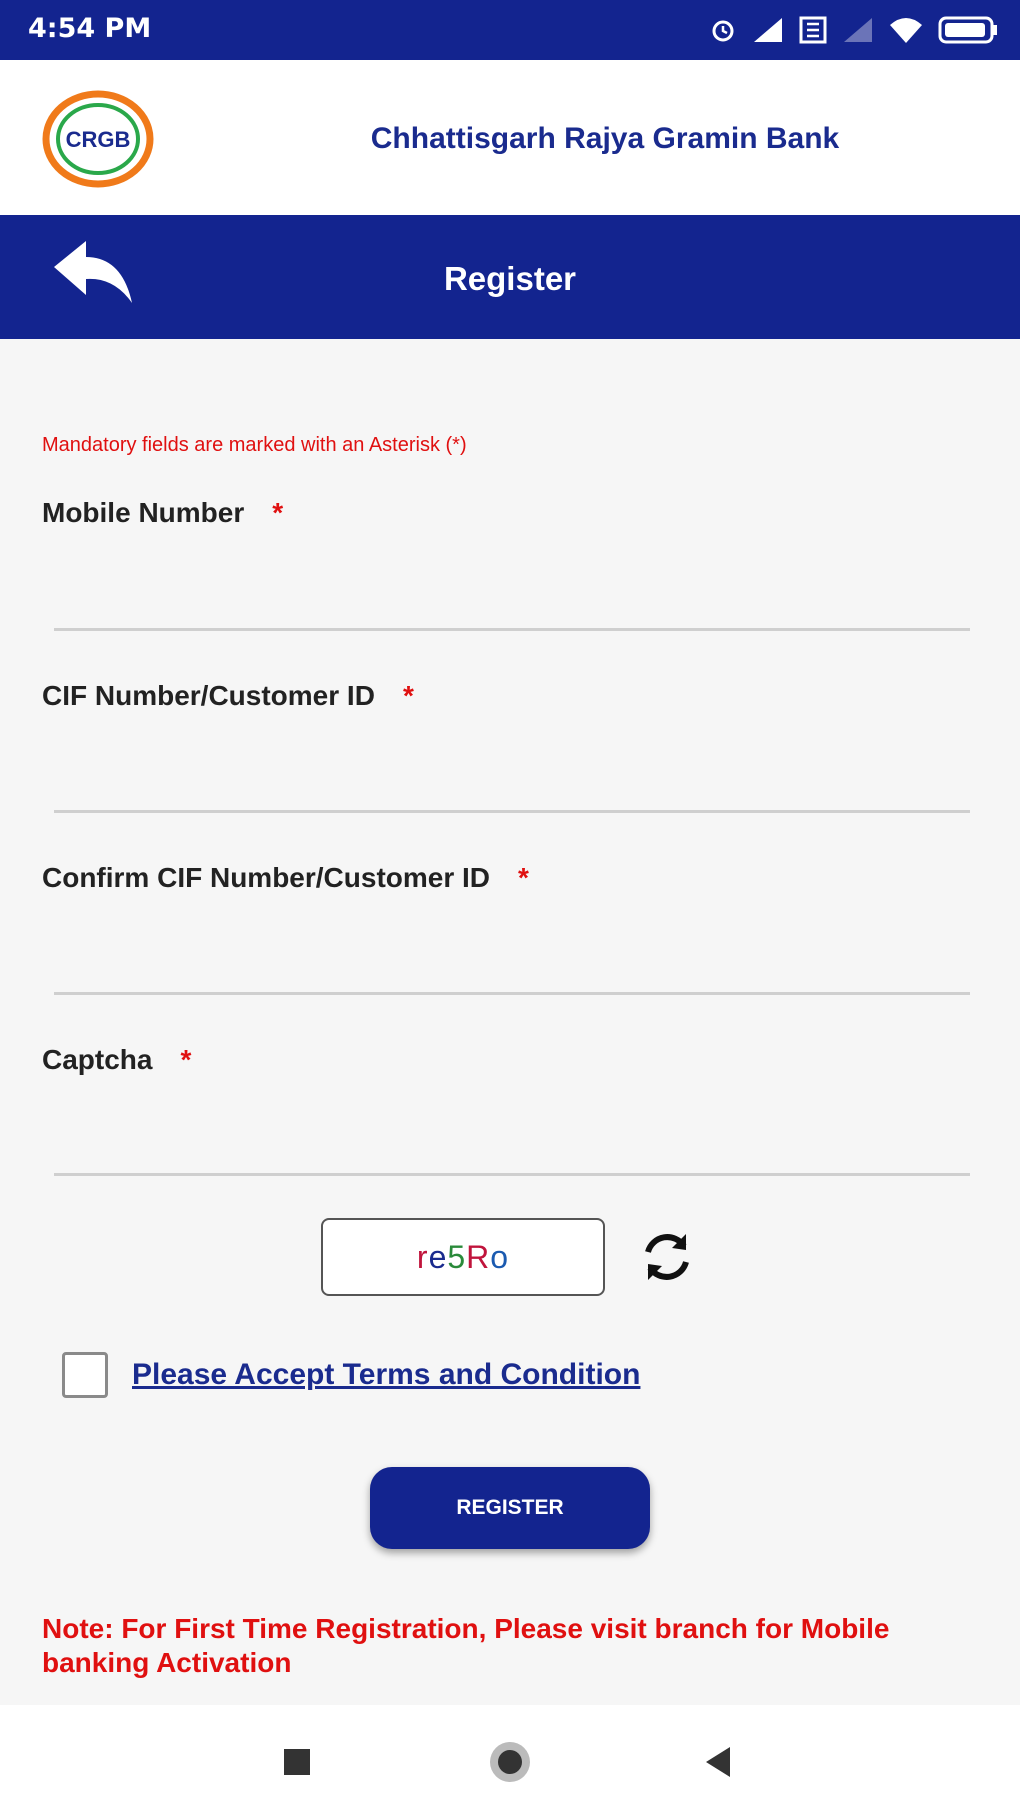 The height and width of the screenshot is (1819, 1020). I want to click on cif-number-input, so click(512, 780).